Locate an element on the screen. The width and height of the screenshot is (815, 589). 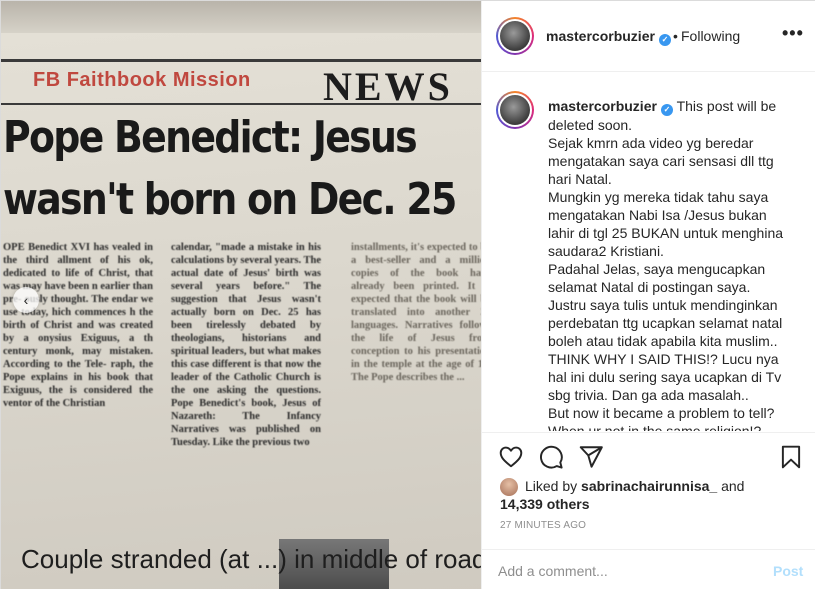
comment-icon is located at coordinates (551, 457).